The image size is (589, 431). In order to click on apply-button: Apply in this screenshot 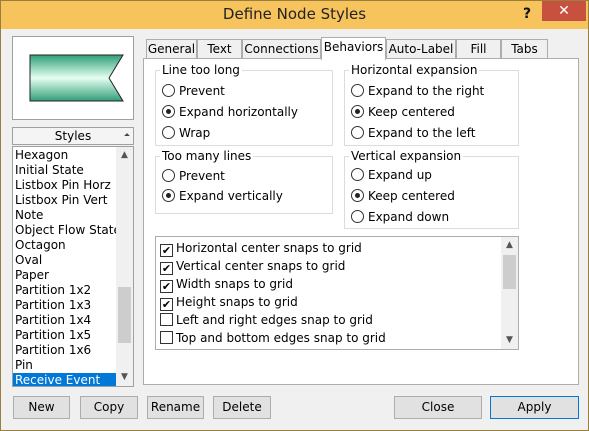, I will do `click(534, 407)`.